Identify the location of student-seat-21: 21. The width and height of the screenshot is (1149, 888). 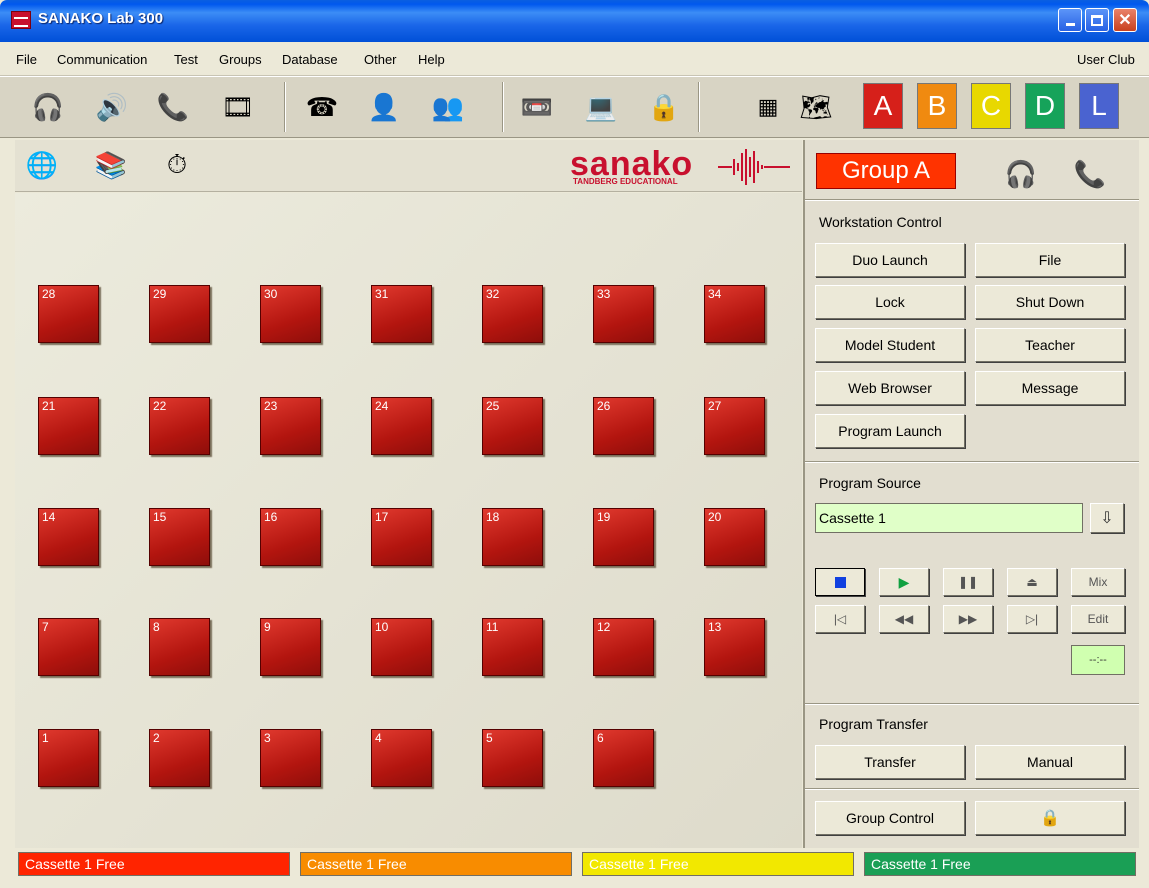
(68, 426).